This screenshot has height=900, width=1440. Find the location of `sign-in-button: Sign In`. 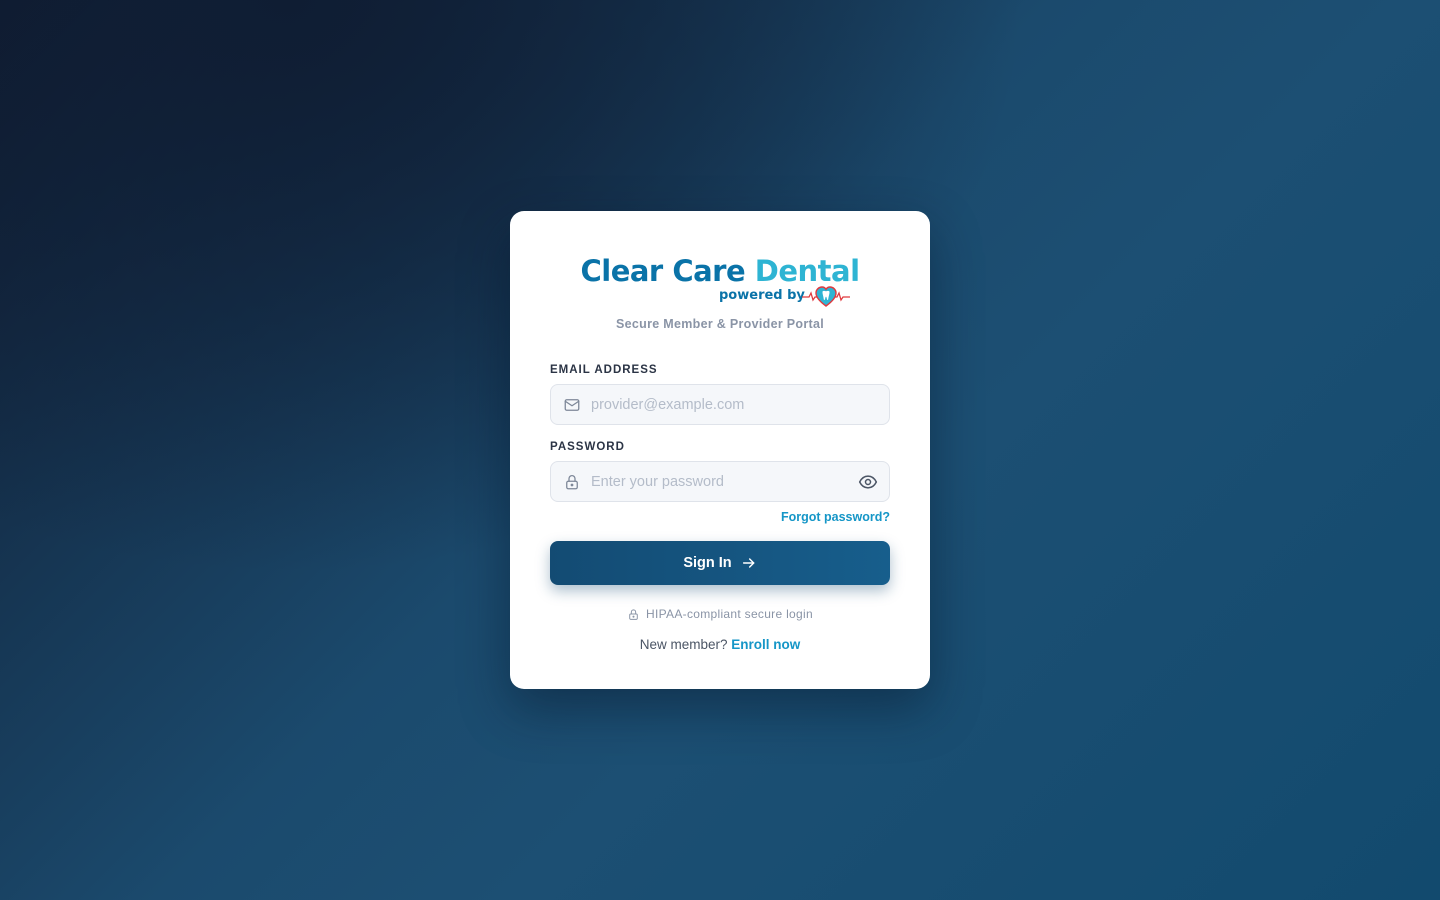

sign-in-button: Sign In is located at coordinates (720, 563).